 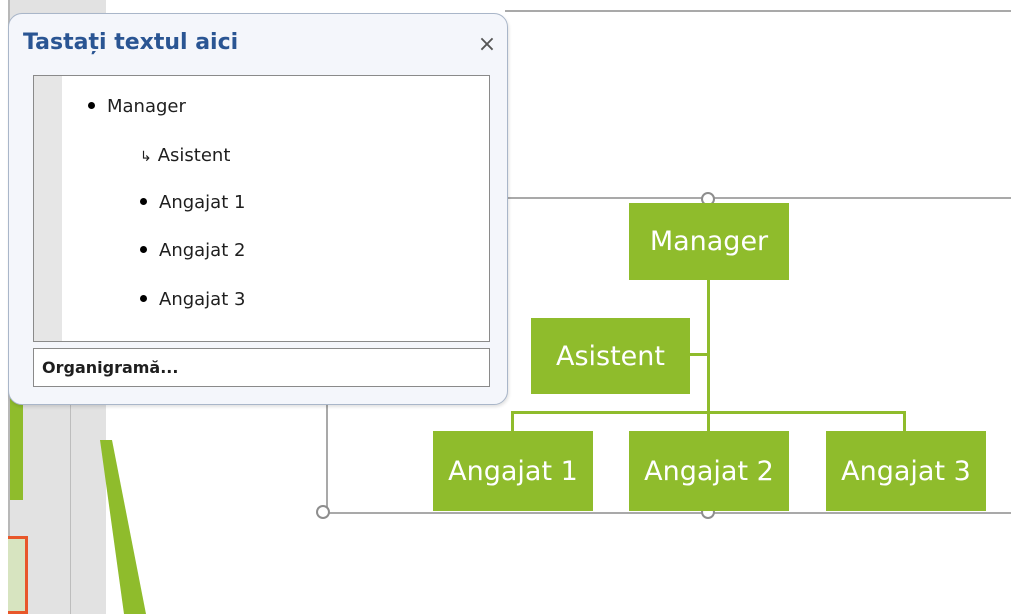 I want to click on selection-frame-left, so click(x=327, y=457).